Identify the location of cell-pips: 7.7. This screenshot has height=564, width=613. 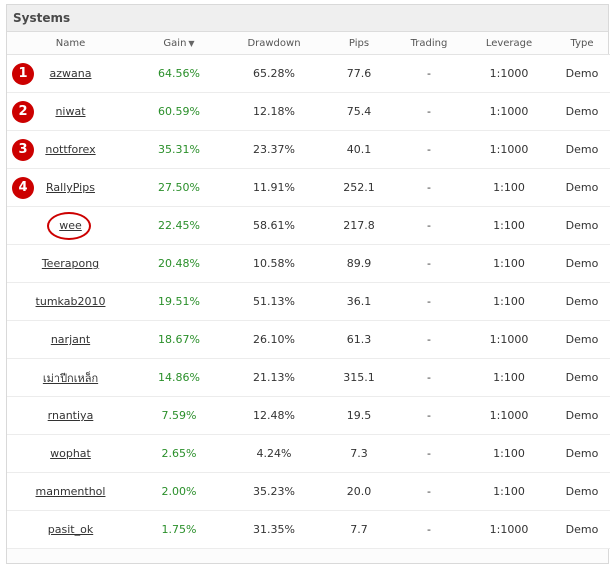
(359, 529).